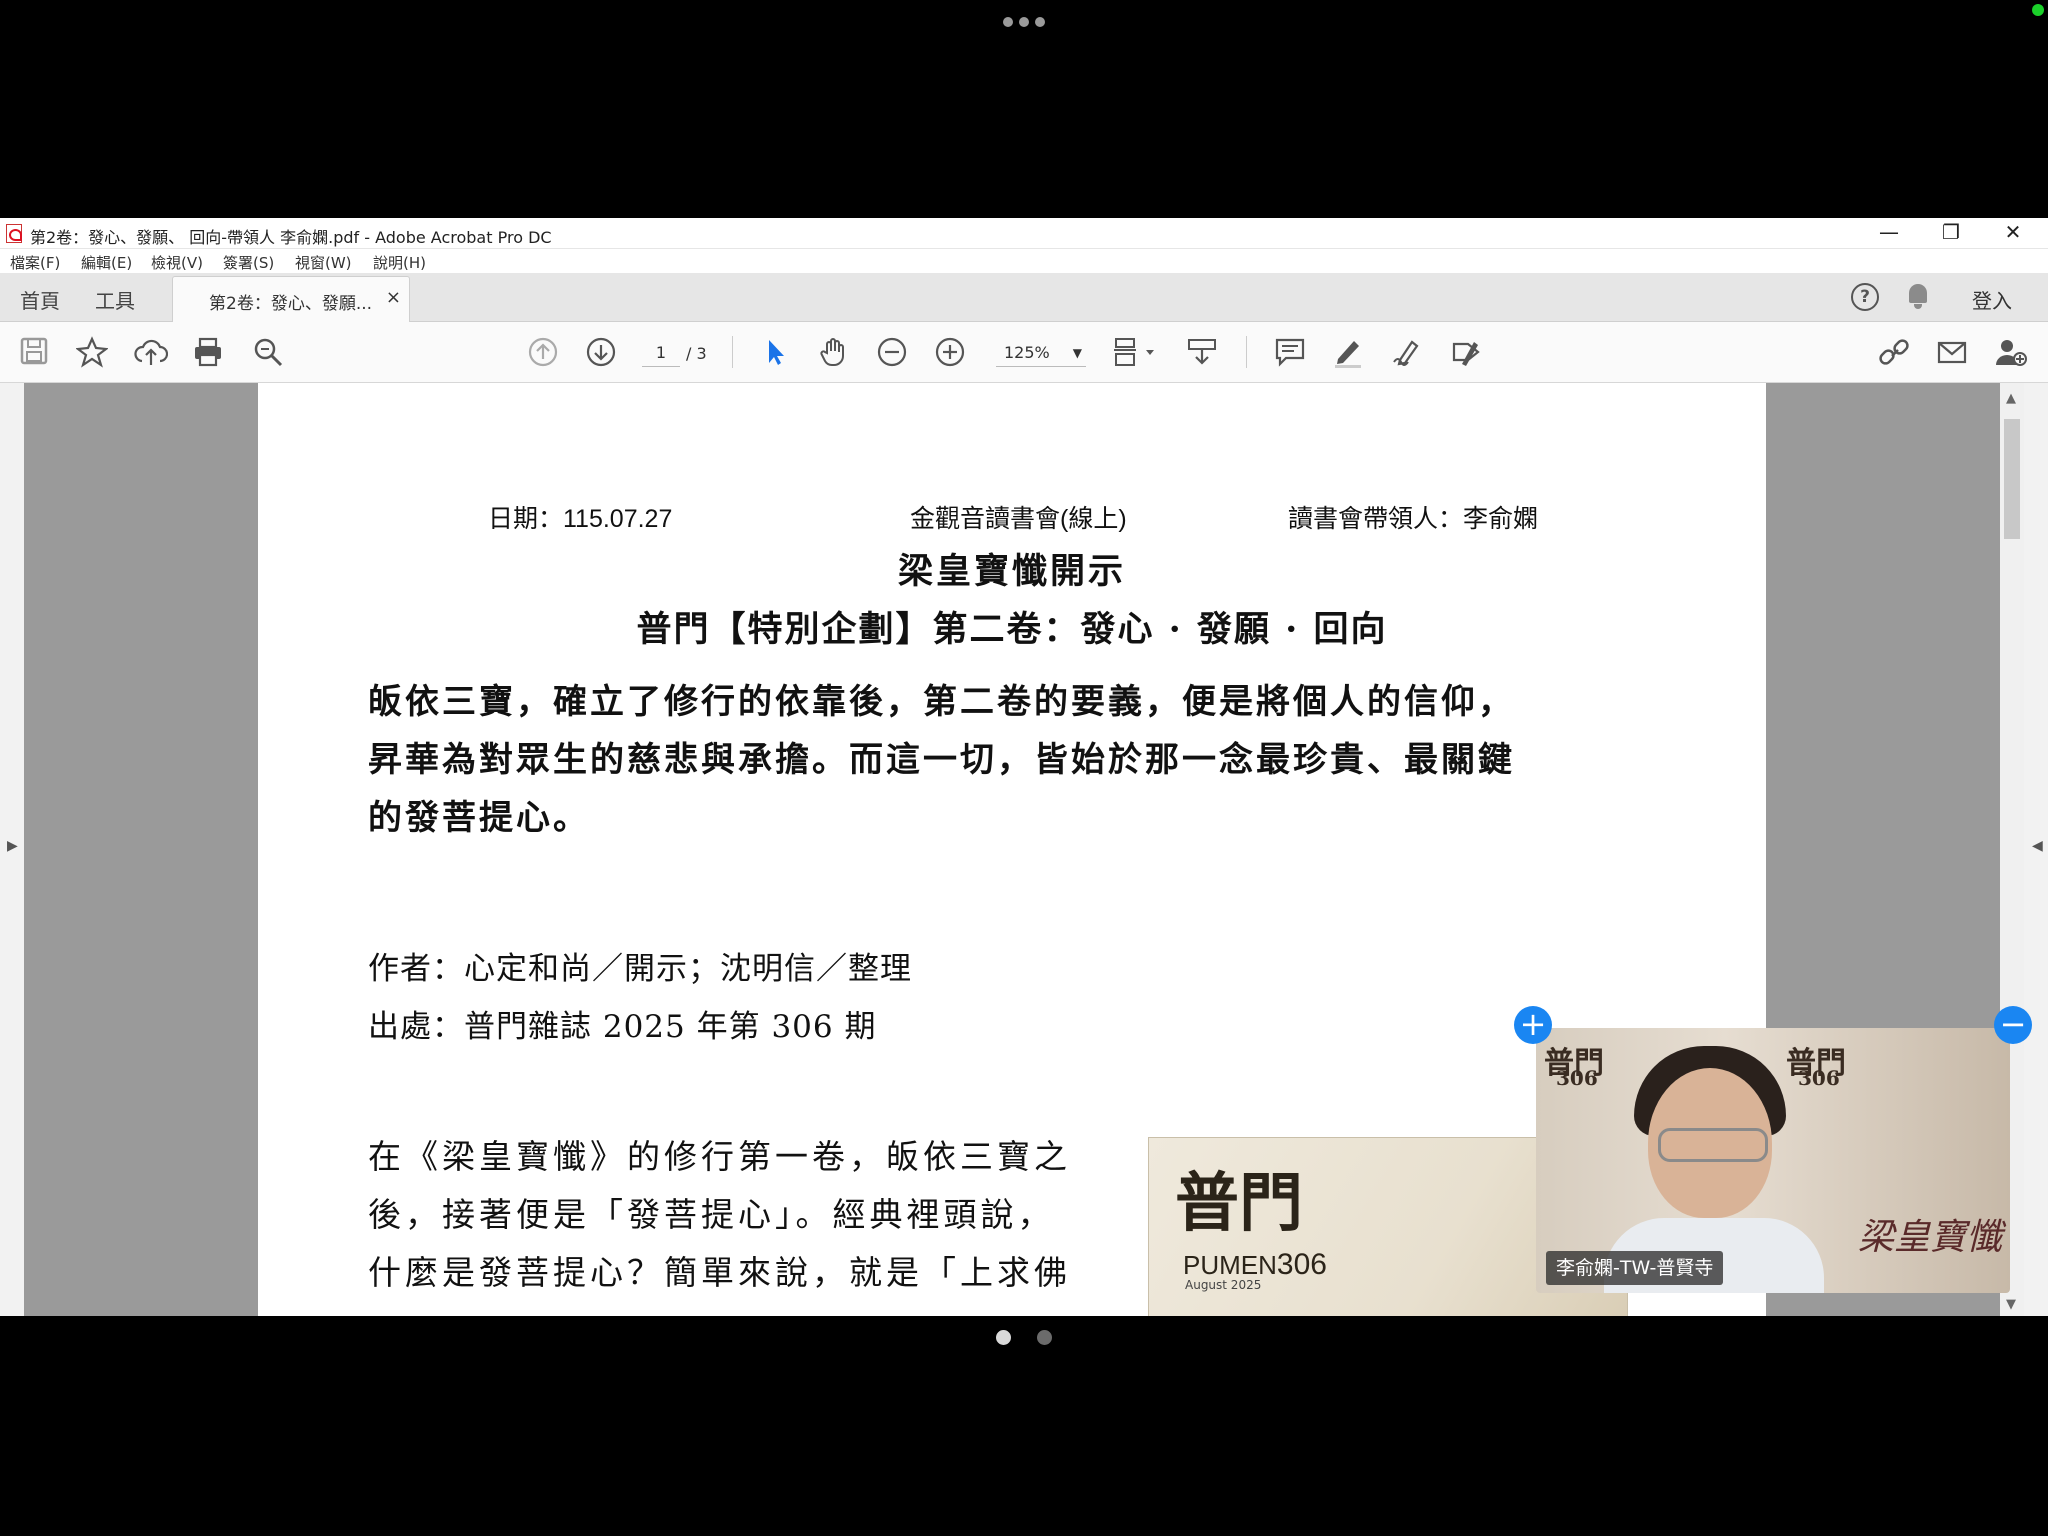  Describe the element at coordinates (34, 352) in the screenshot. I see `save-icon` at that location.